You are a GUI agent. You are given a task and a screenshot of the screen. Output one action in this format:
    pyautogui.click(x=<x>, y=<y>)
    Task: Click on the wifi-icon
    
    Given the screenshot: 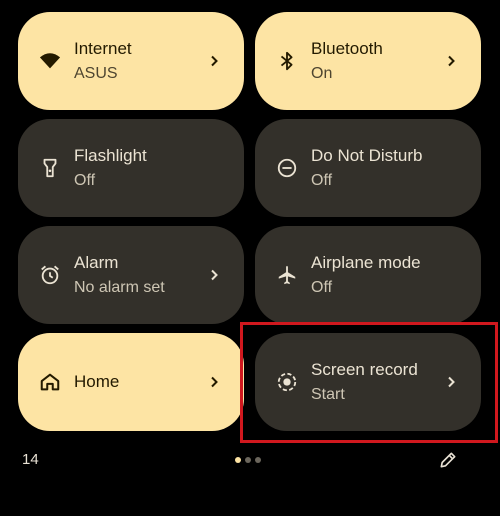 What is the action you would take?
    pyautogui.click(x=50, y=61)
    